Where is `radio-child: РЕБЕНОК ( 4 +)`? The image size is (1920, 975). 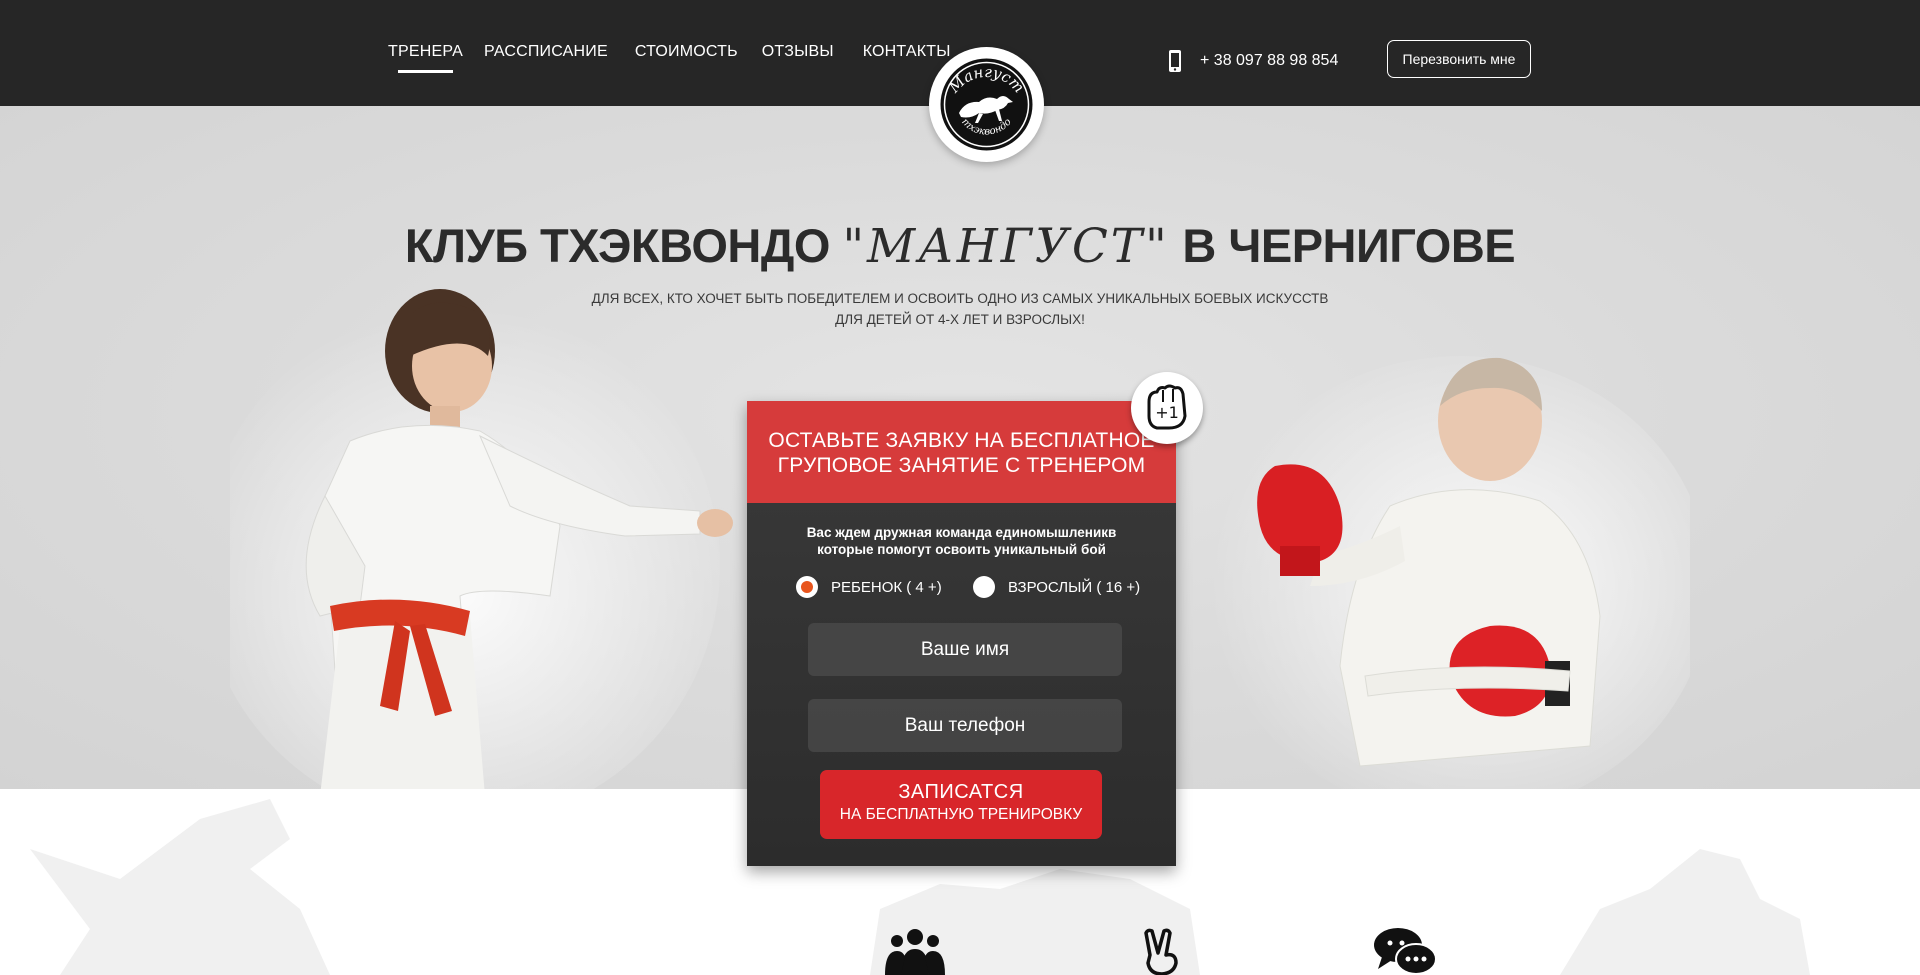
radio-child: РЕБЕНОК ( 4 +) is located at coordinates (869, 587).